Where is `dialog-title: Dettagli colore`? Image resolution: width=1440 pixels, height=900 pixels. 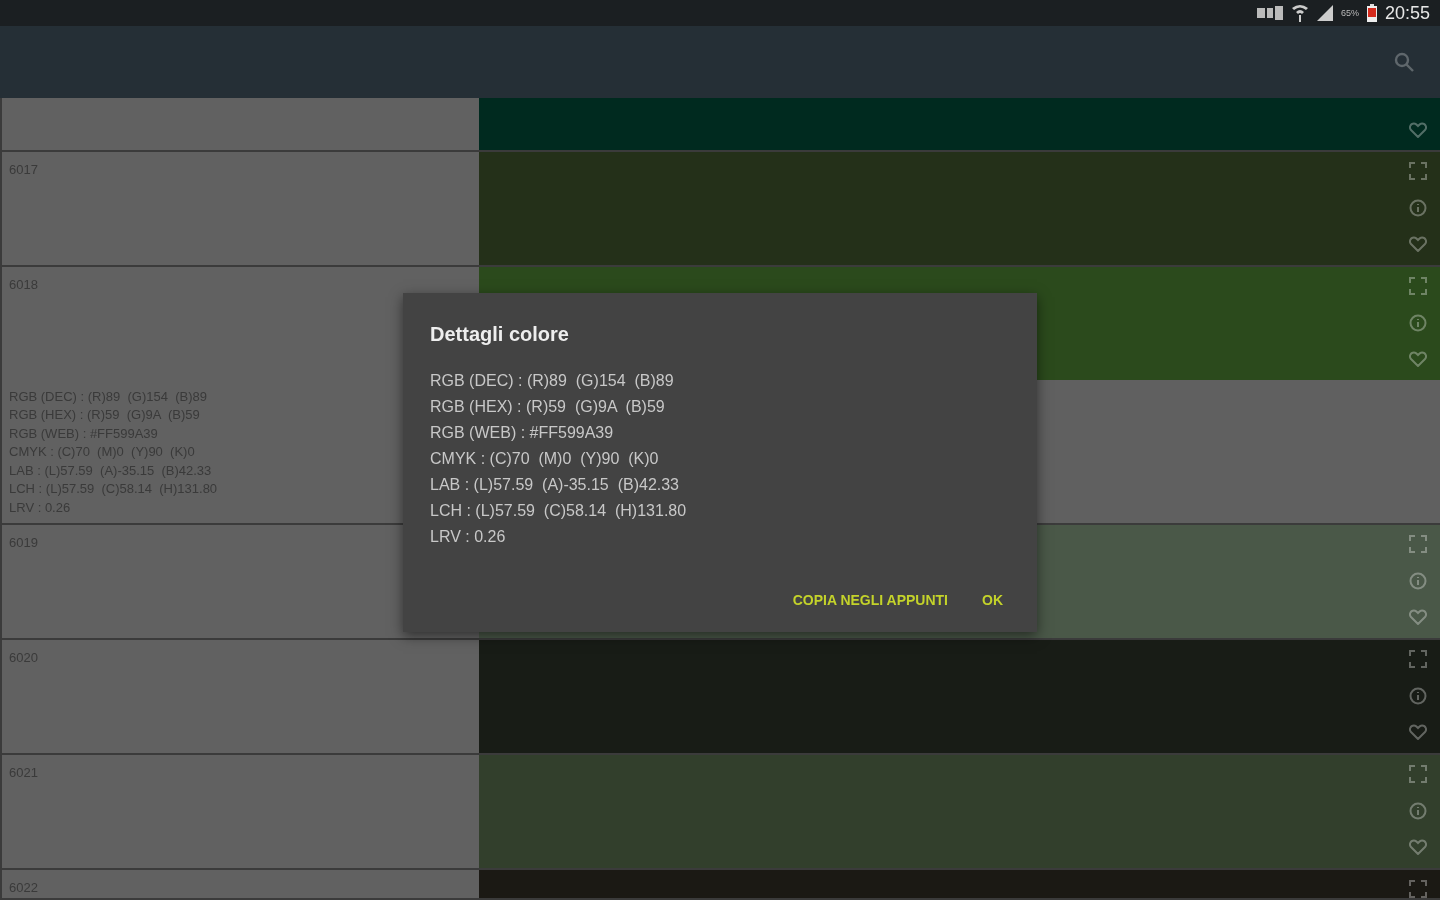
dialog-title: Dettagli colore is located at coordinates (500, 334).